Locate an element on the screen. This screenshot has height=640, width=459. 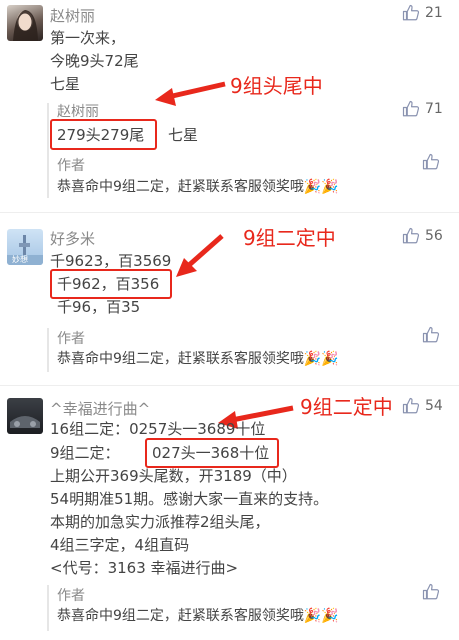
like-button: 56 is located at coordinates (422, 236).